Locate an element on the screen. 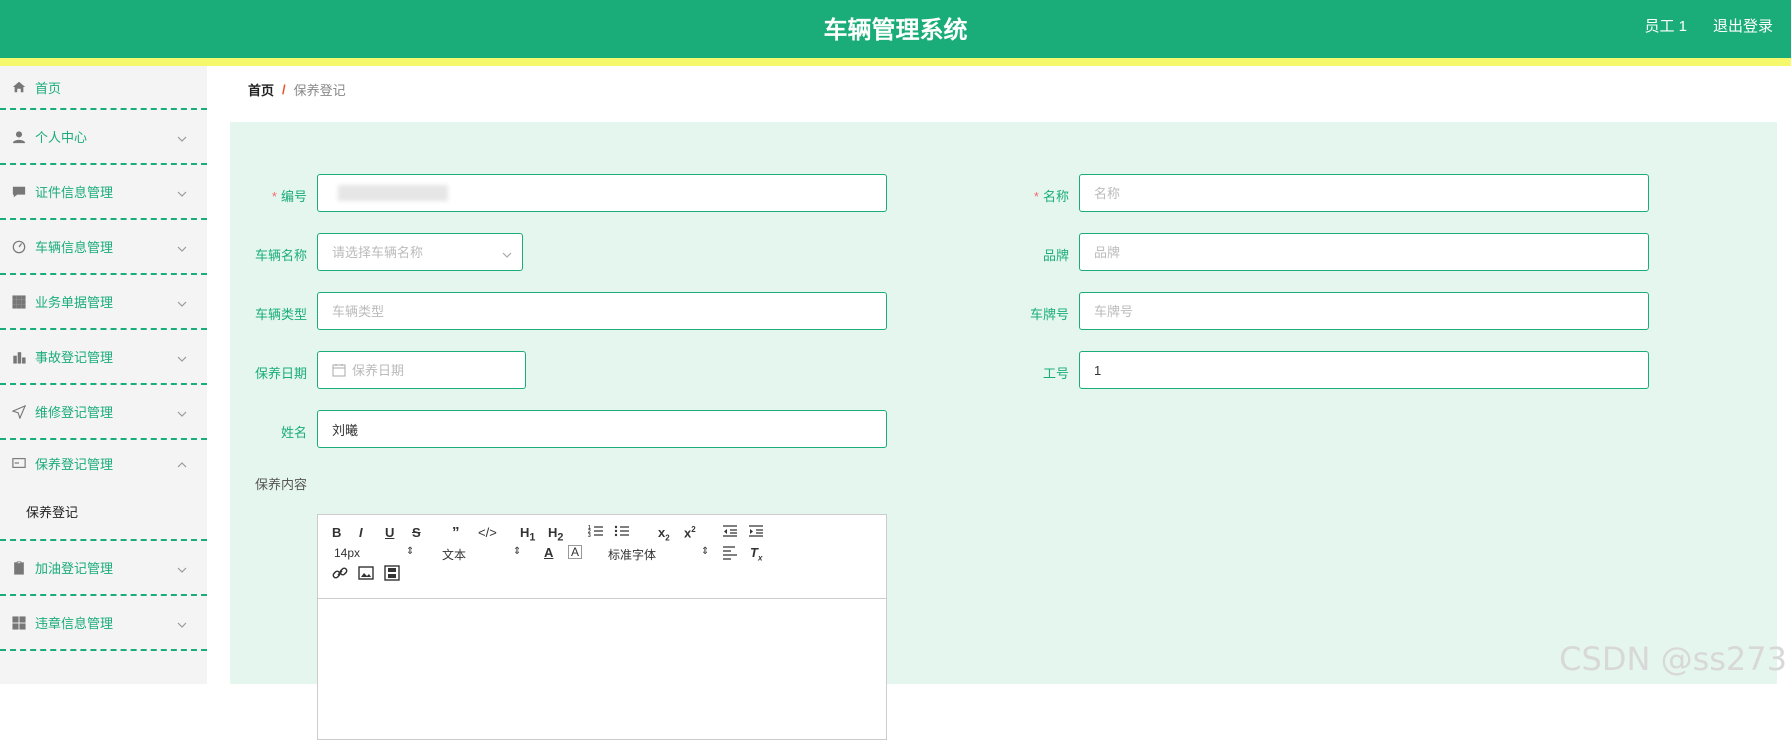 Image resolution: width=1791 pixels, height=740 pixels. chepaihao-field is located at coordinates (1364, 311).